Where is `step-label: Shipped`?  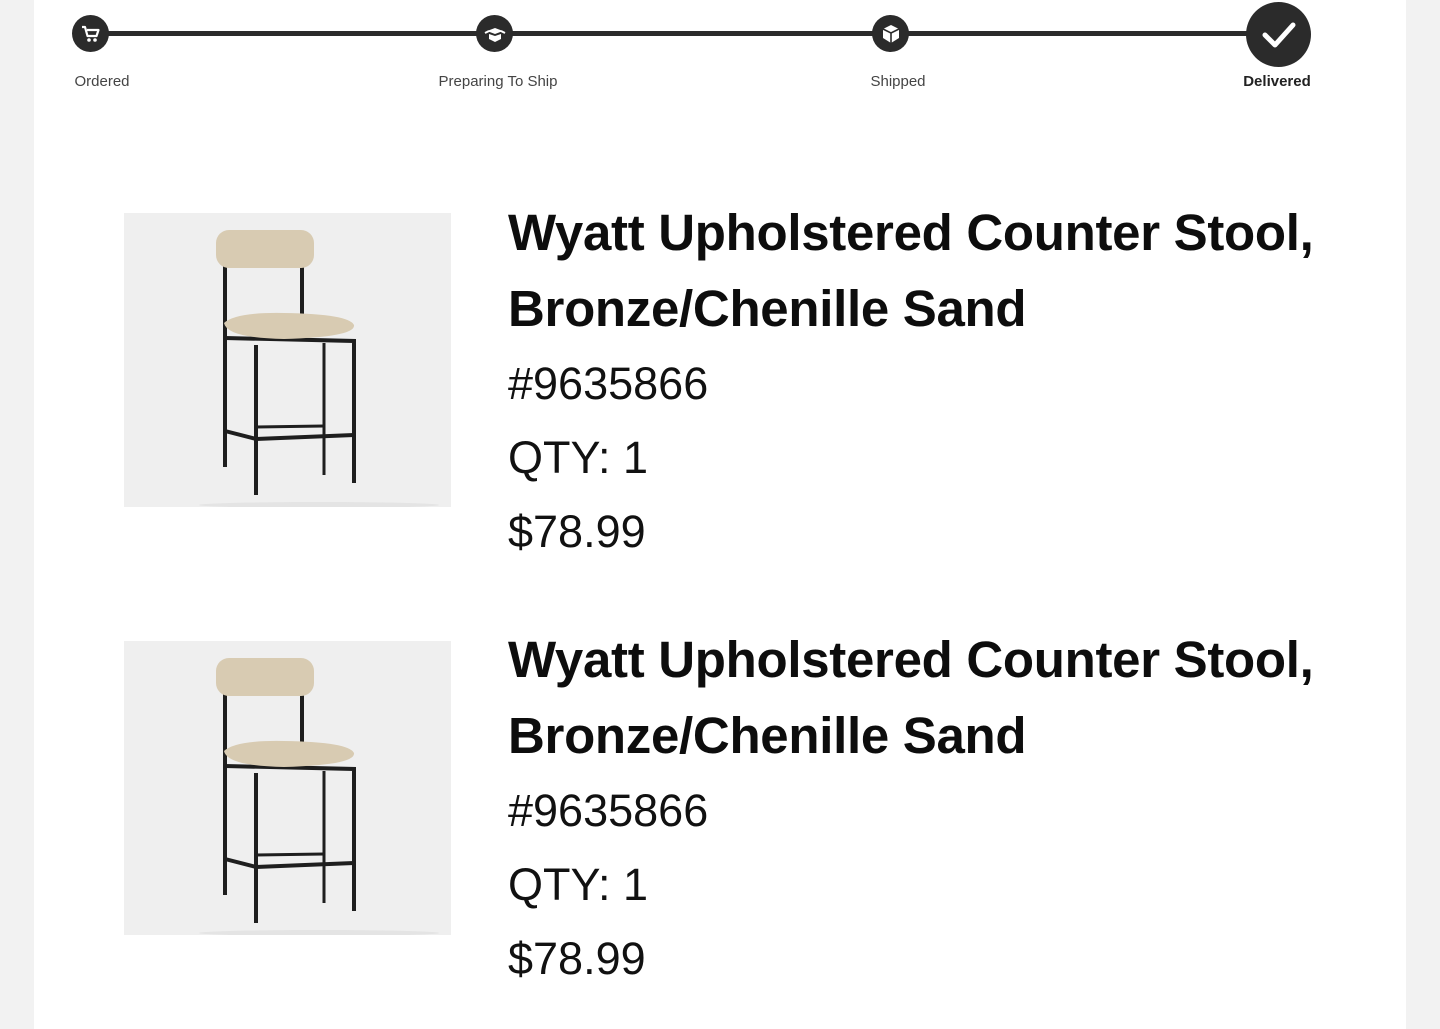
step-label: Shipped is located at coordinates (898, 81).